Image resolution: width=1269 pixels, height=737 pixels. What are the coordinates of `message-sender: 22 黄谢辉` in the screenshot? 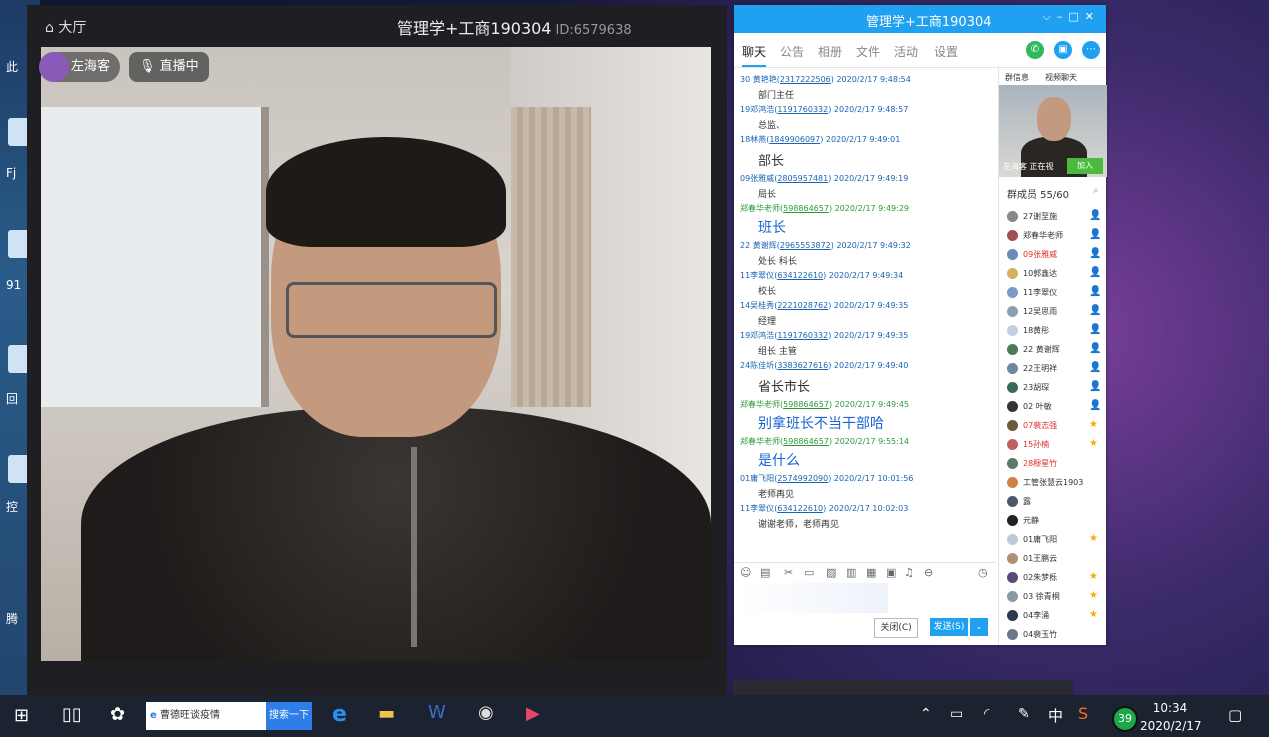 It's located at (758, 245).